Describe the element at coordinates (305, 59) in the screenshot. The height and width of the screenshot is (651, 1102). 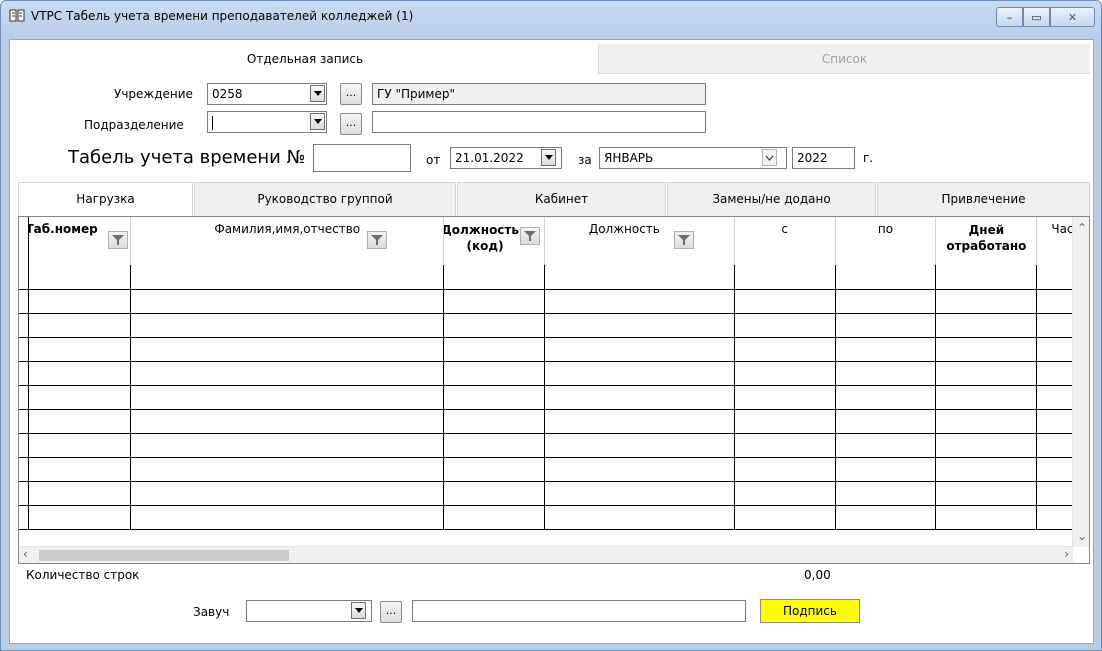
I see `tab-single-record: Отдельная запись` at that location.